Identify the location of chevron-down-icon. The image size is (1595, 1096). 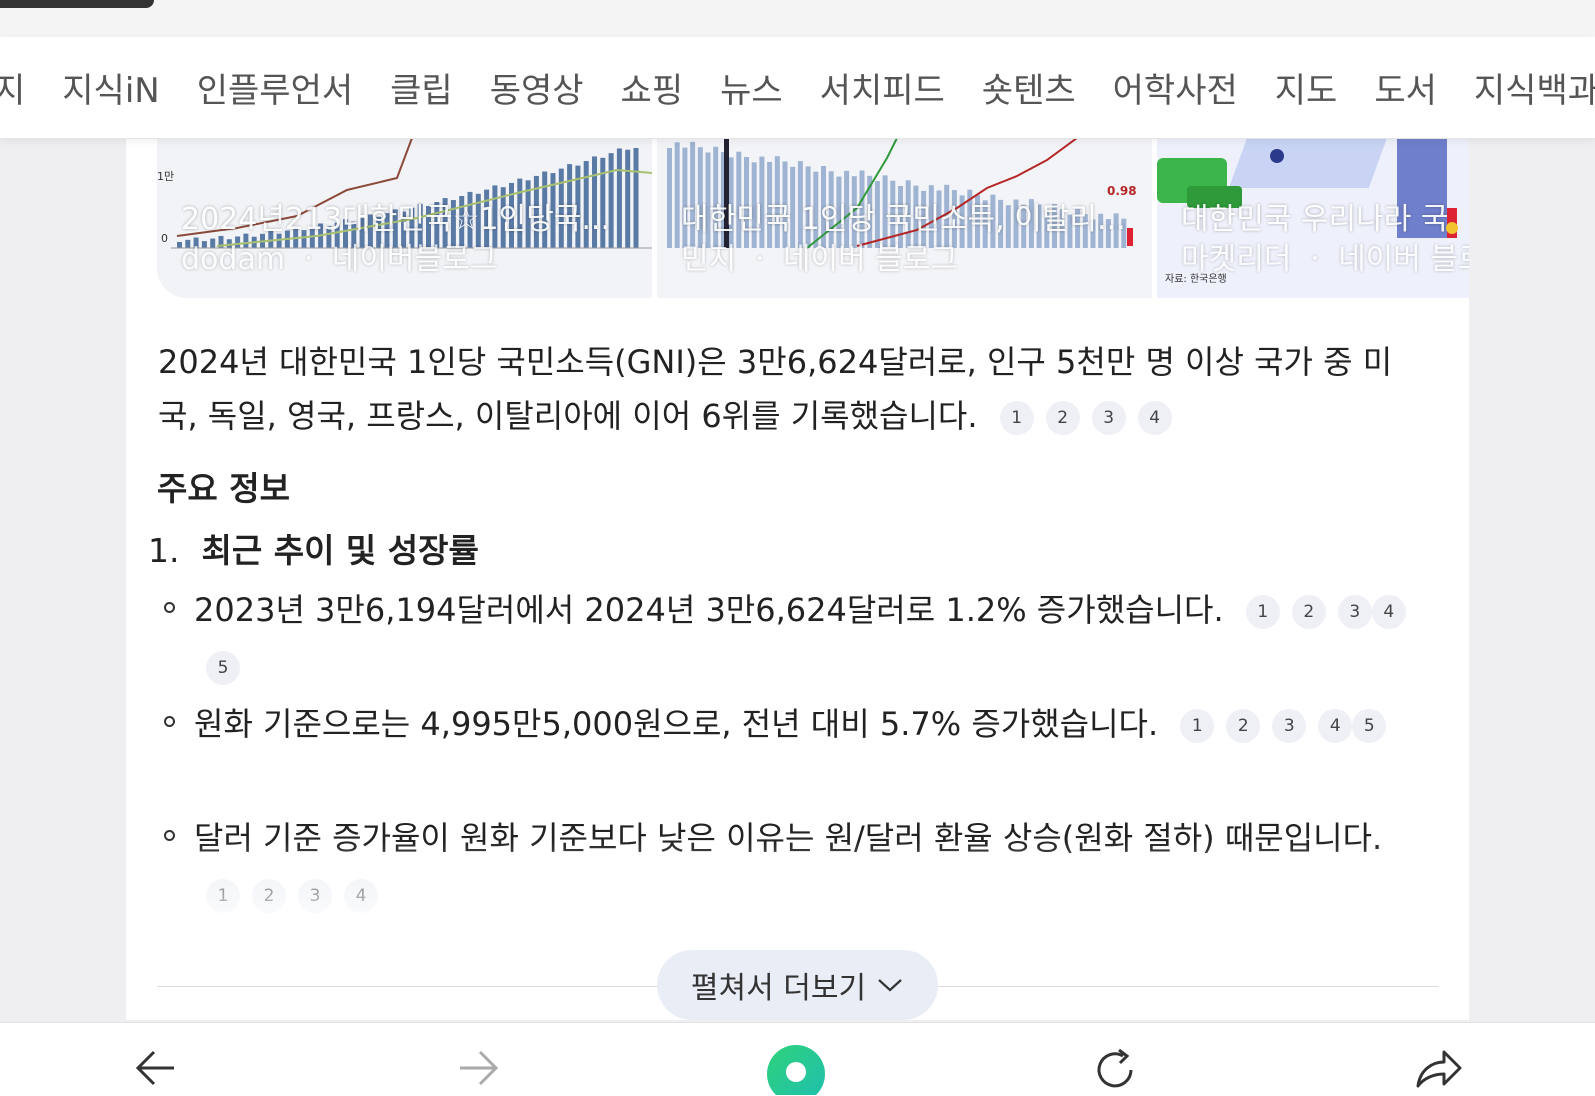
(890, 985).